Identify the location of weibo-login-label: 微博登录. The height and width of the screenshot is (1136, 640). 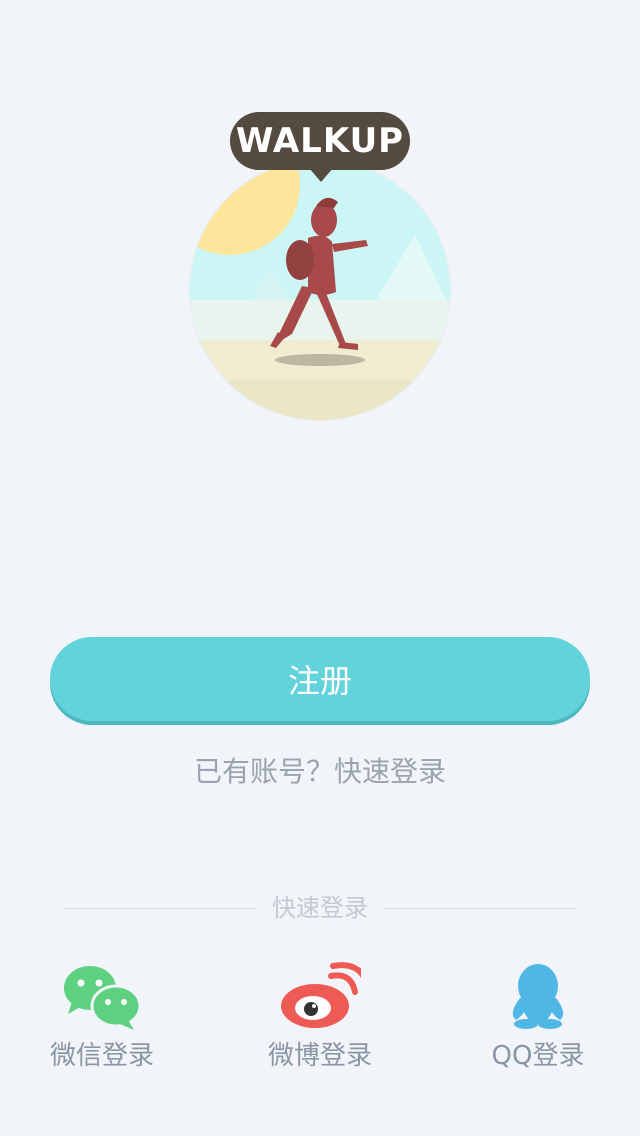
(319, 1056).